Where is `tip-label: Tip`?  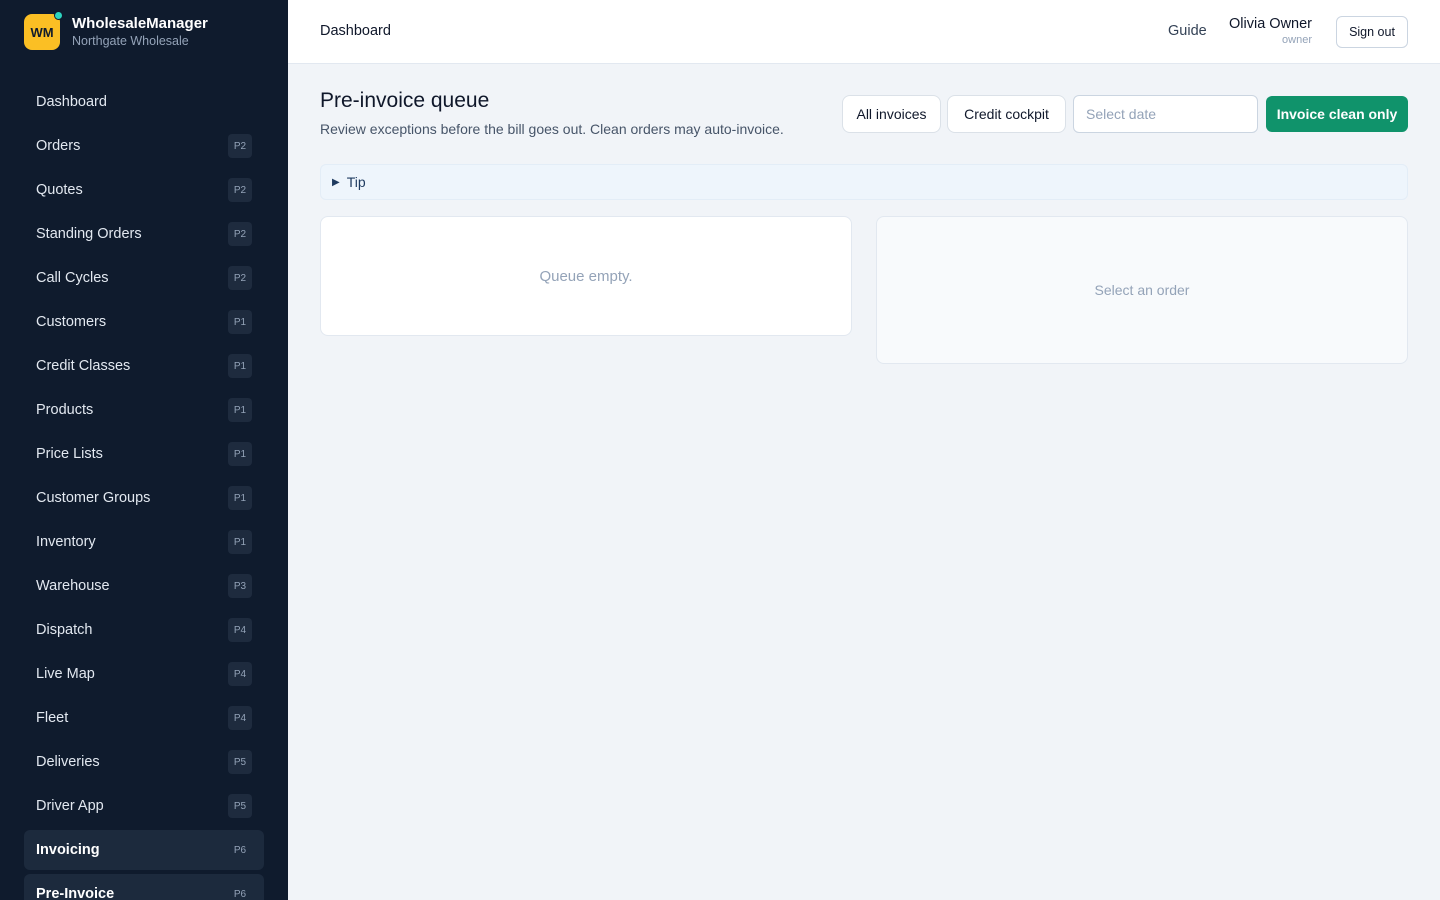
tip-label: Tip is located at coordinates (356, 182).